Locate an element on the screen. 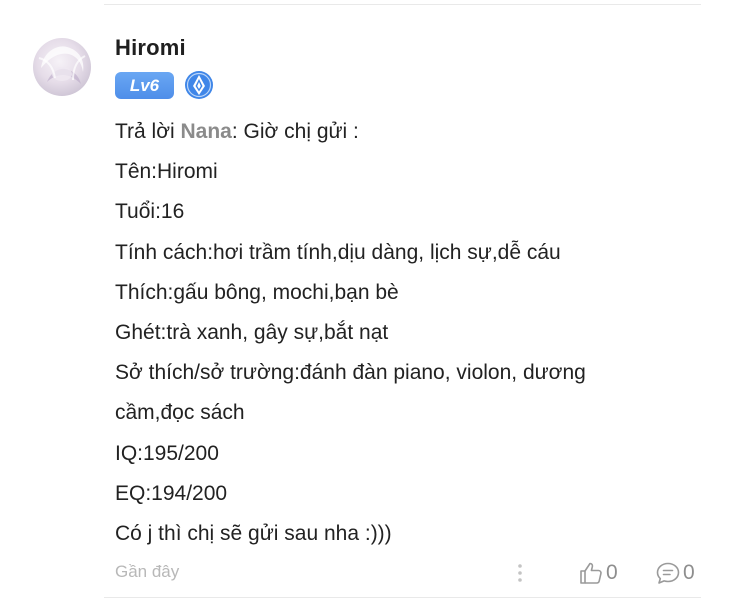 The image size is (731, 600). comment-line: EQ:194/200 is located at coordinates (171, 493).